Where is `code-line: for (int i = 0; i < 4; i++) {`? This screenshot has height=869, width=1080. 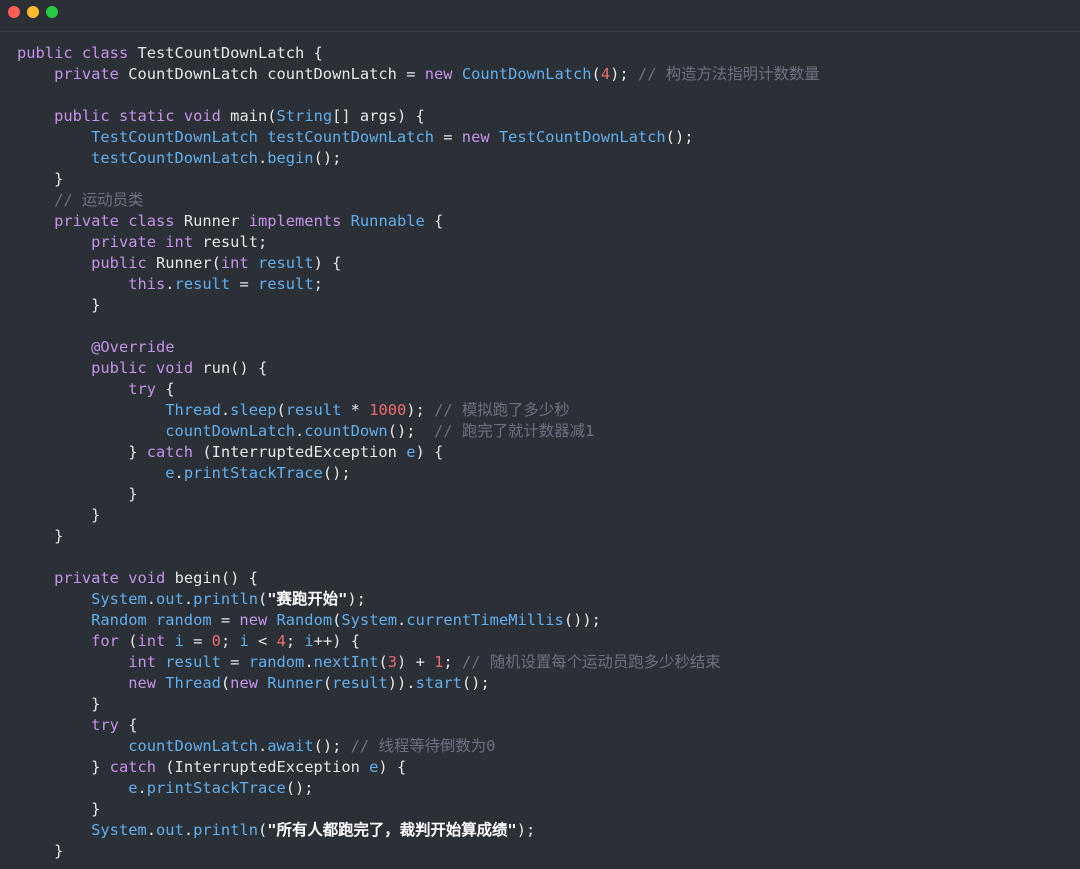 code-line: for (int i = 0; i < 4; i++) { is located at coordinates (418, 641).